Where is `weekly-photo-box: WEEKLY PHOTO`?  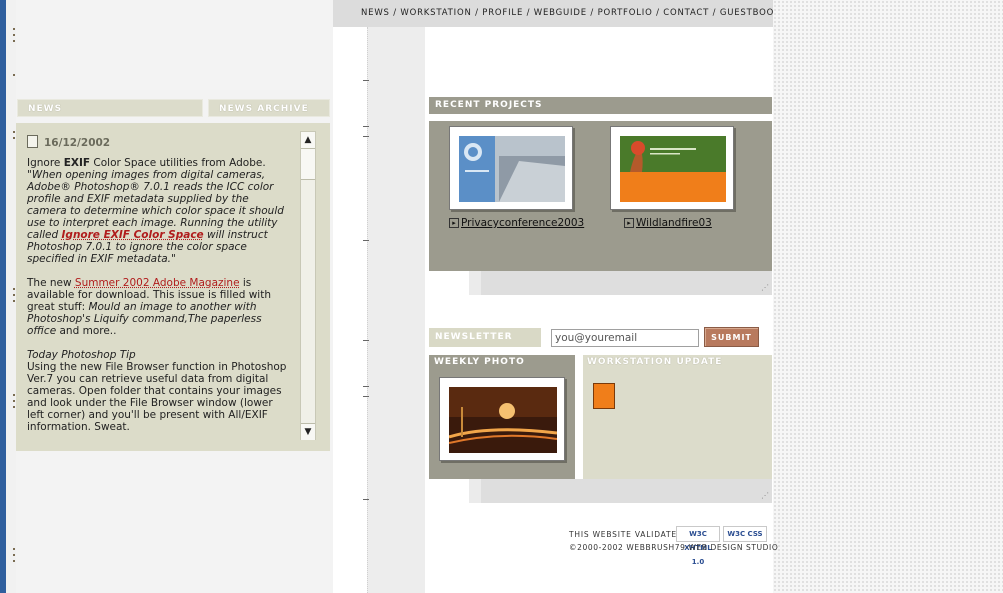
weekly-photo-box: WEEKLY PHOTO is located at coordinates (502, 417).